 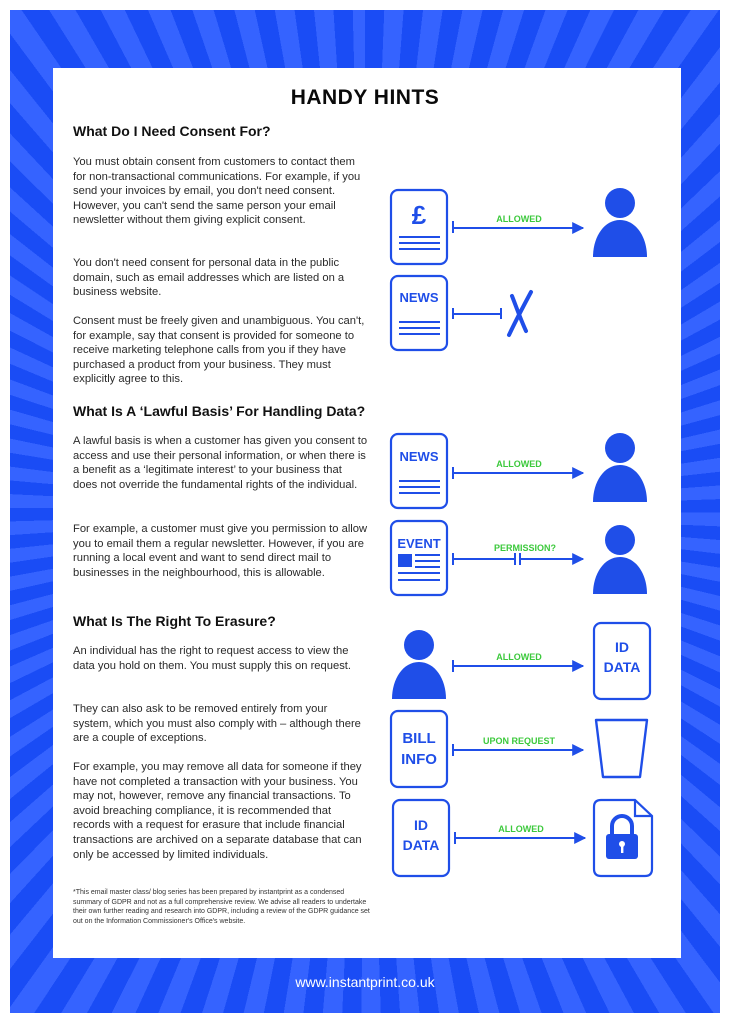 I want to click on footer-website-link: www.instantprint.co.uk, so click(x=365, y=982).